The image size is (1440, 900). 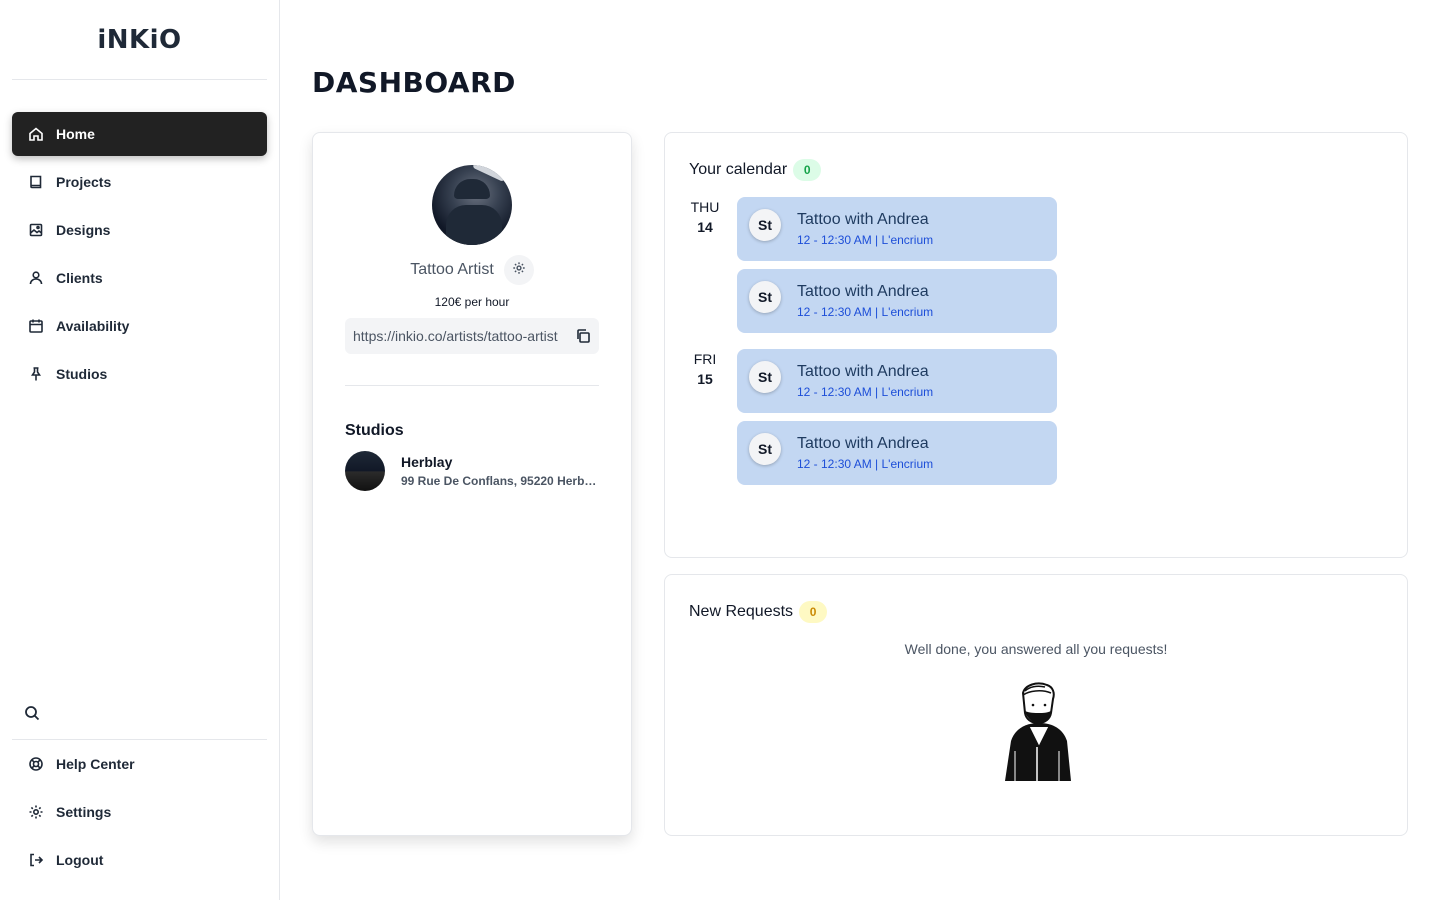 What do you see at coordinates (82, 374) in the screenshot?
I see `sidebar-item-label: Studios` at bounding box center [82, 374].